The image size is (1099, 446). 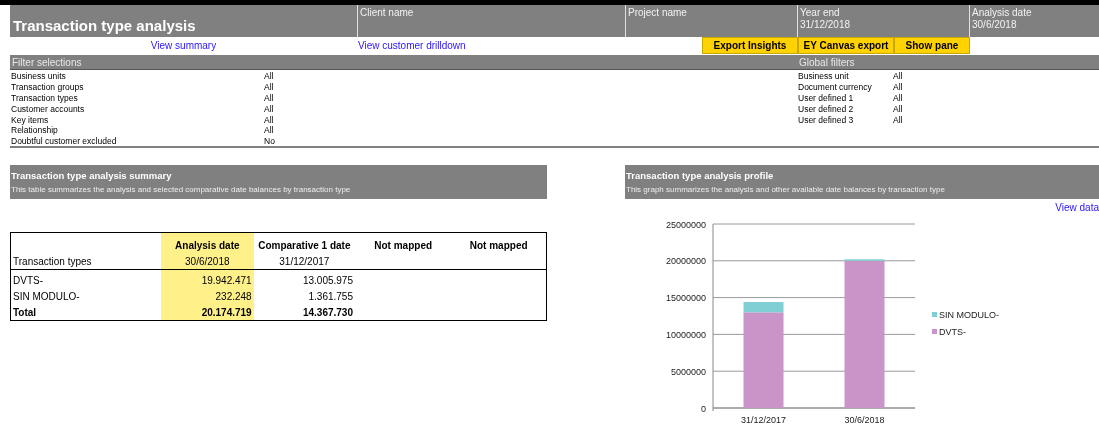 I want to click on table-cell: 13.005.975, so click(x=327, y=280).